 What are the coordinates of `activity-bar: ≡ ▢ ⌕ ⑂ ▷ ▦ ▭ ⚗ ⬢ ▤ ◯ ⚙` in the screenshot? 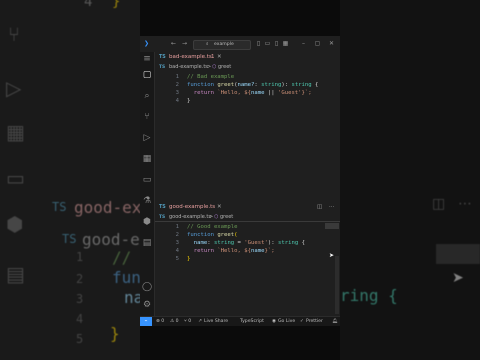 It's located at (147, 184).